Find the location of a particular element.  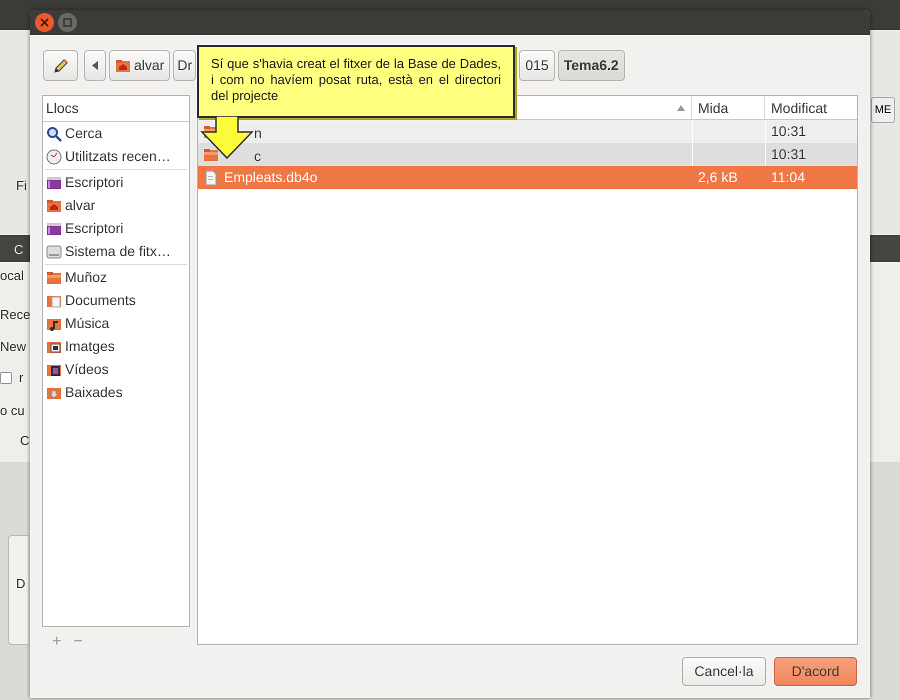

left-arrow-icon is located at coordinates (95, 65).